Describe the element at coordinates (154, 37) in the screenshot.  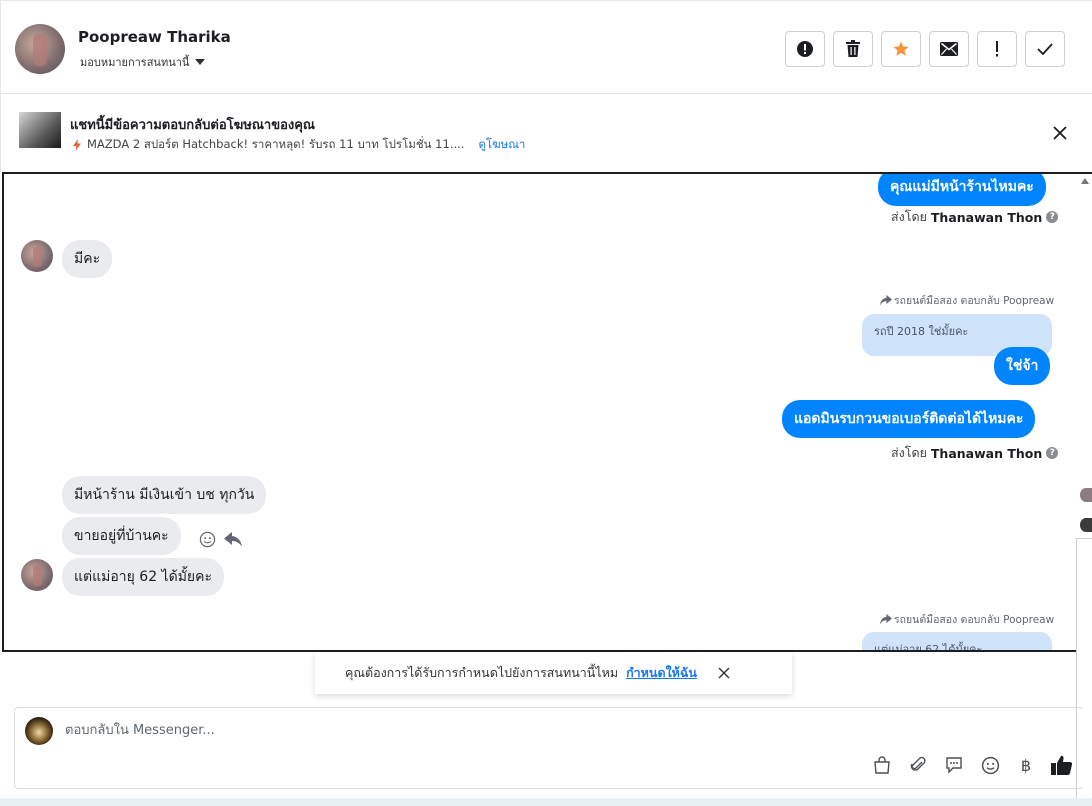
I see `contact-name: Poopreaw Tharika` at that location.